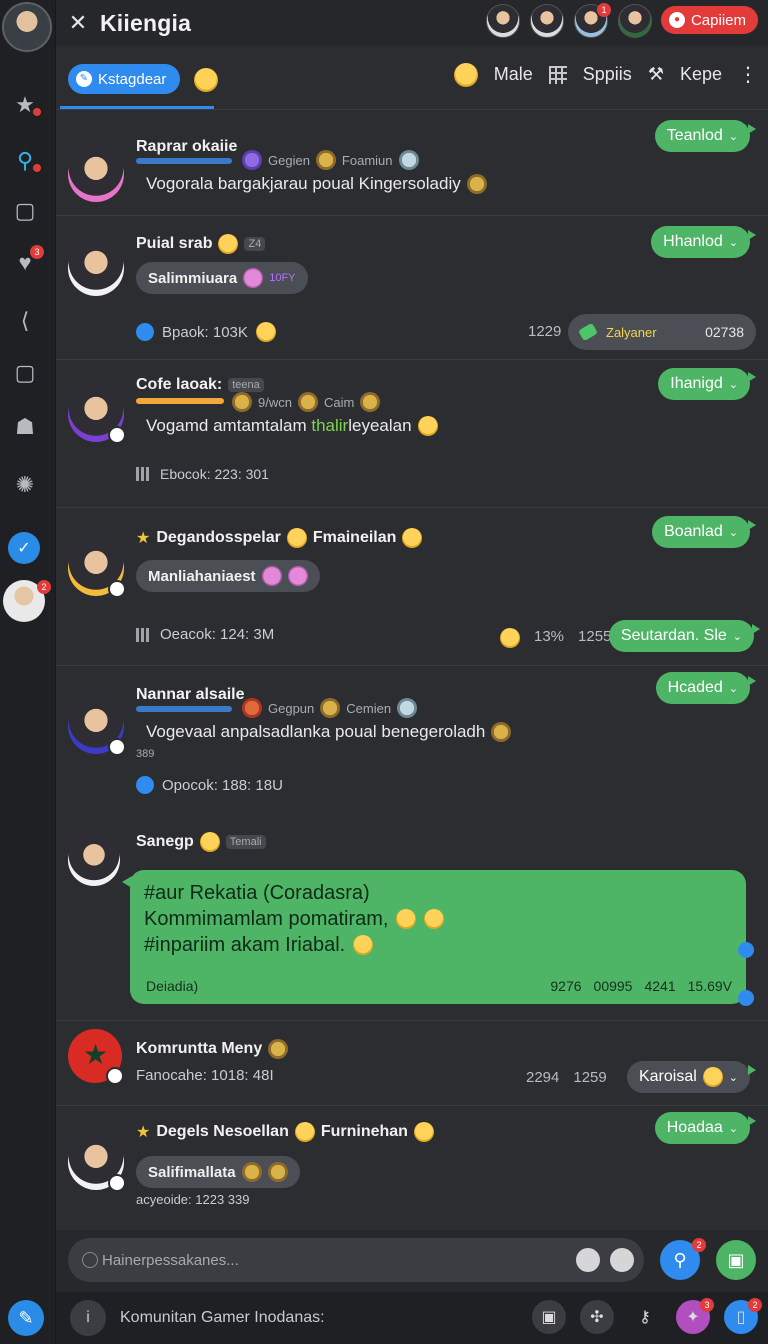  I want to click on tab-kepe: Kepe, so click(701, 74).